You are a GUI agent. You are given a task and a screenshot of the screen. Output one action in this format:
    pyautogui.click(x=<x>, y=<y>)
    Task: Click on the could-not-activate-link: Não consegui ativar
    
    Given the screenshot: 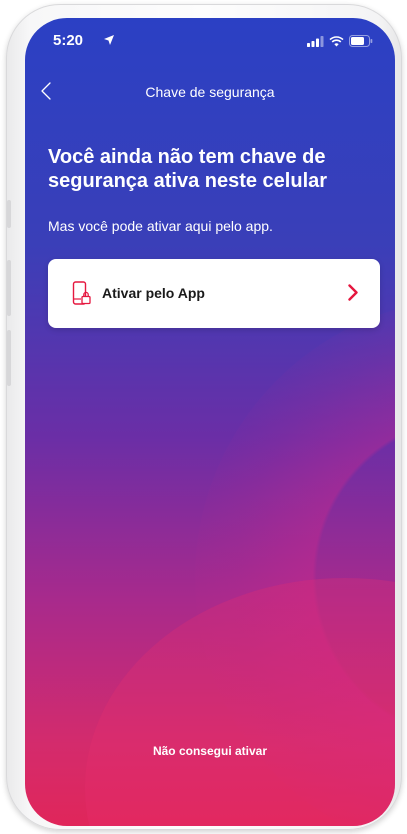 What is the action you would take?
    pyautogui.click(x=210, y=751)
    